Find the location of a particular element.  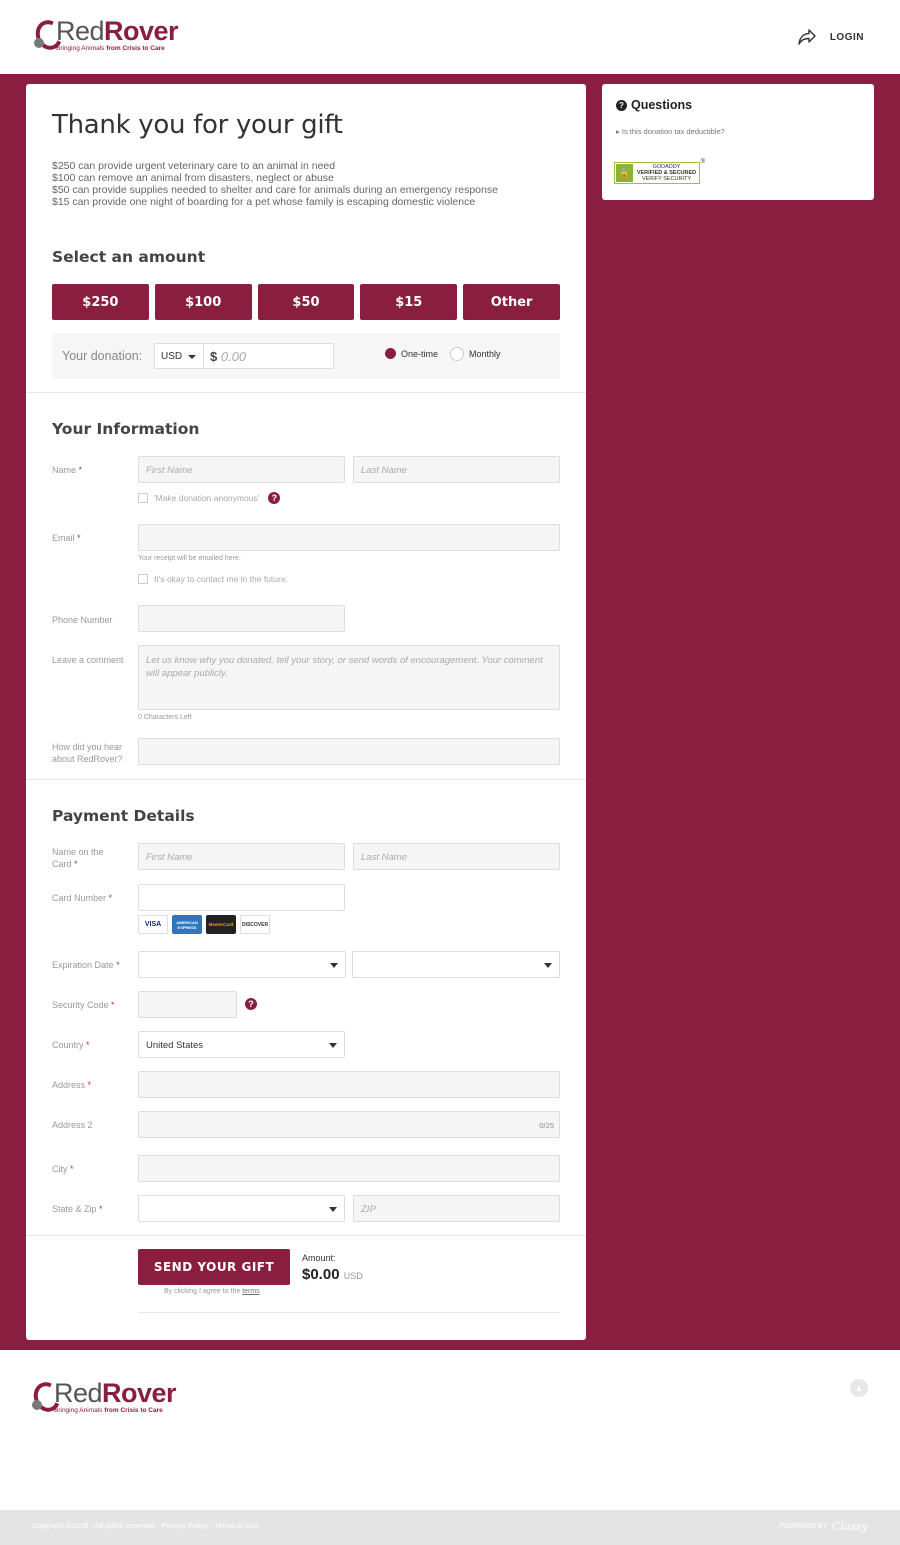

lock-icon: 🔒 is located at coordinates (624, 173).